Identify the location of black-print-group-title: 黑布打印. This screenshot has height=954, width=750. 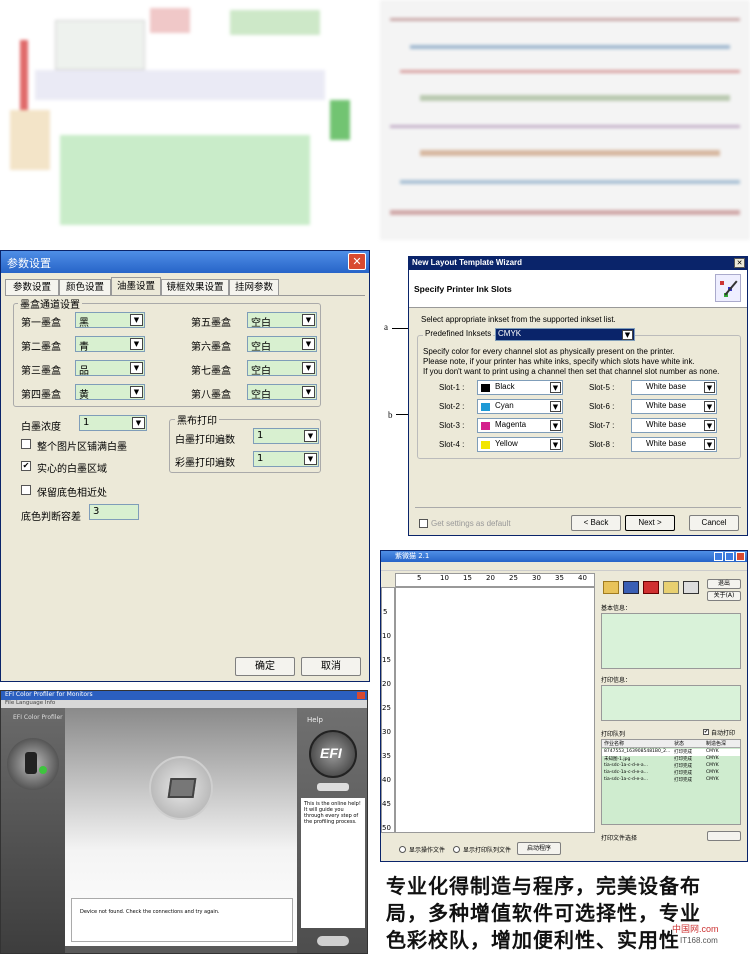
(197, 419).